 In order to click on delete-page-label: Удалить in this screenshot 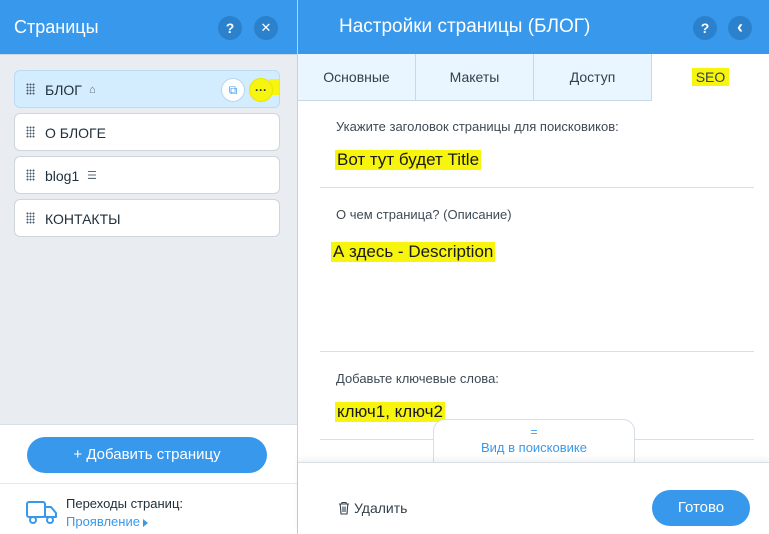, I will do `click(381, 508)`.